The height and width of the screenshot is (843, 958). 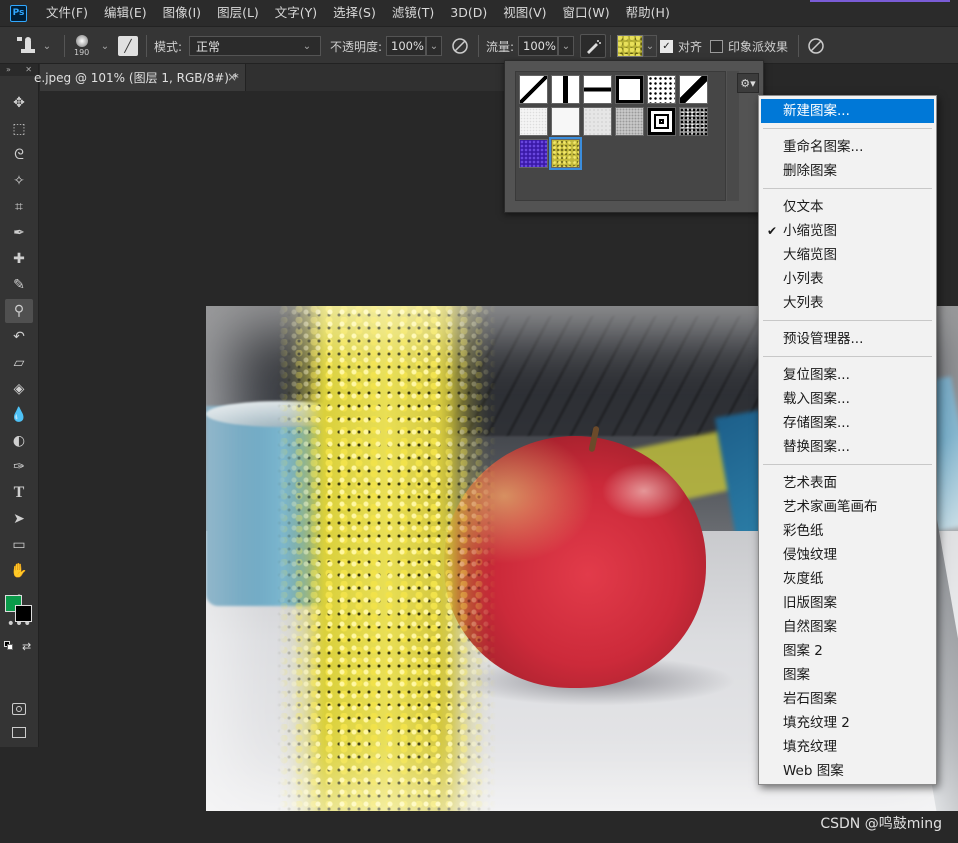 I want to click on pattern-dropdown: ⌄, so click(x=650, y=46).